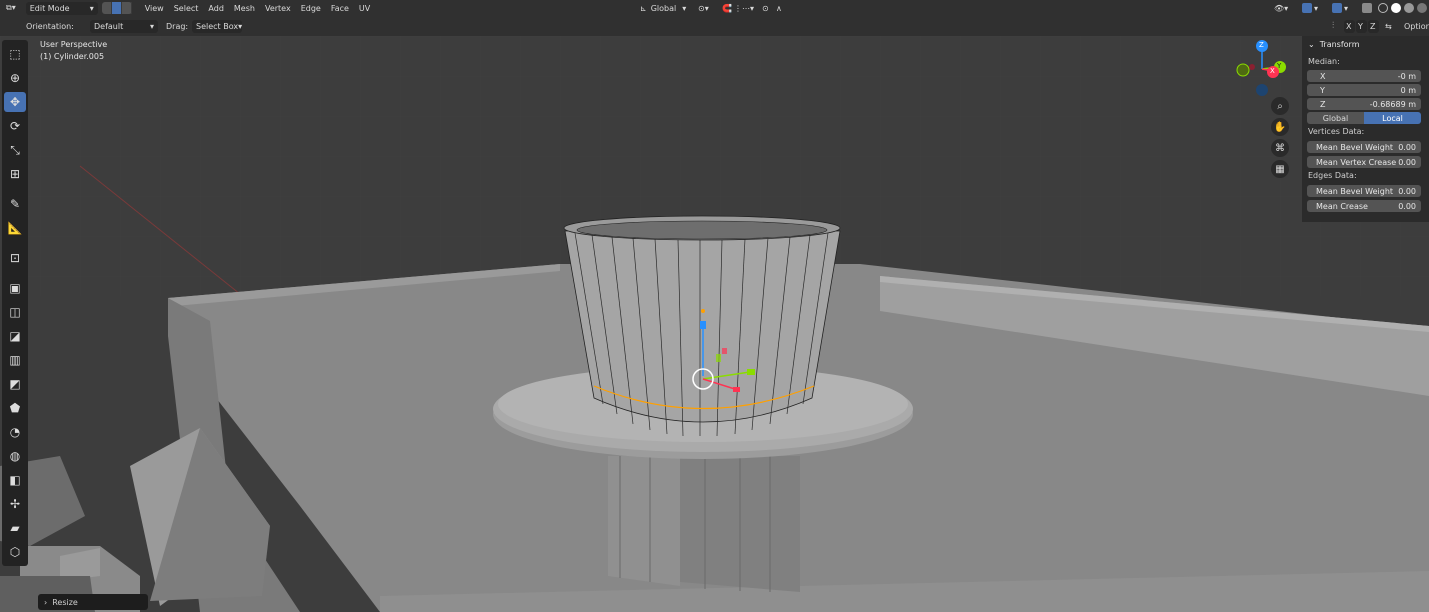 This screenshot has width=1429, height=612. What do you see at coordinates (15, 528) in the screenshot?
I see `shear-icon: ▰` at bounding box center [15, 528].